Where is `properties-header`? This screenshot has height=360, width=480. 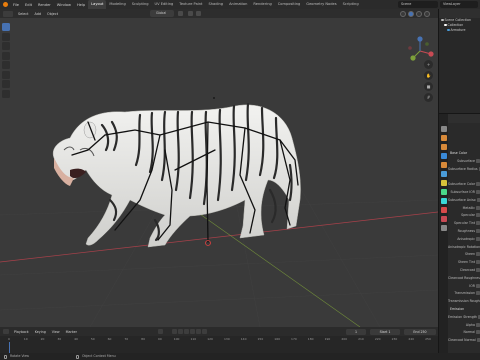 properties-header is located at coordinates (464, 118).